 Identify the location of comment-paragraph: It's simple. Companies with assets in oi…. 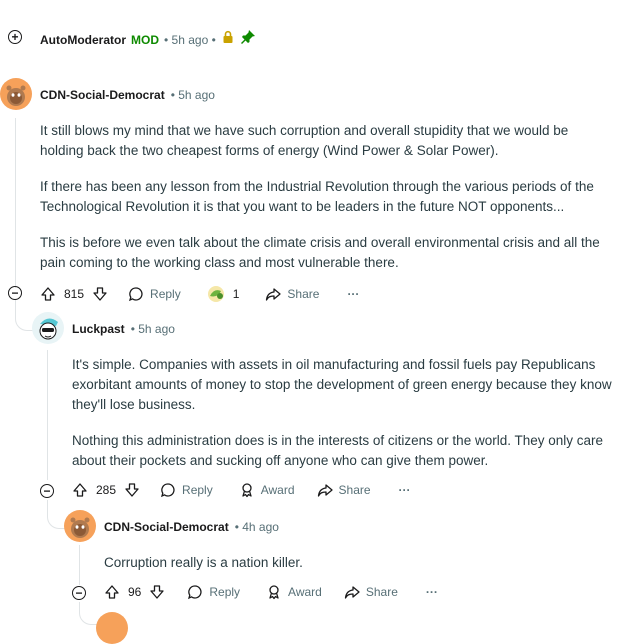
(342, 384).